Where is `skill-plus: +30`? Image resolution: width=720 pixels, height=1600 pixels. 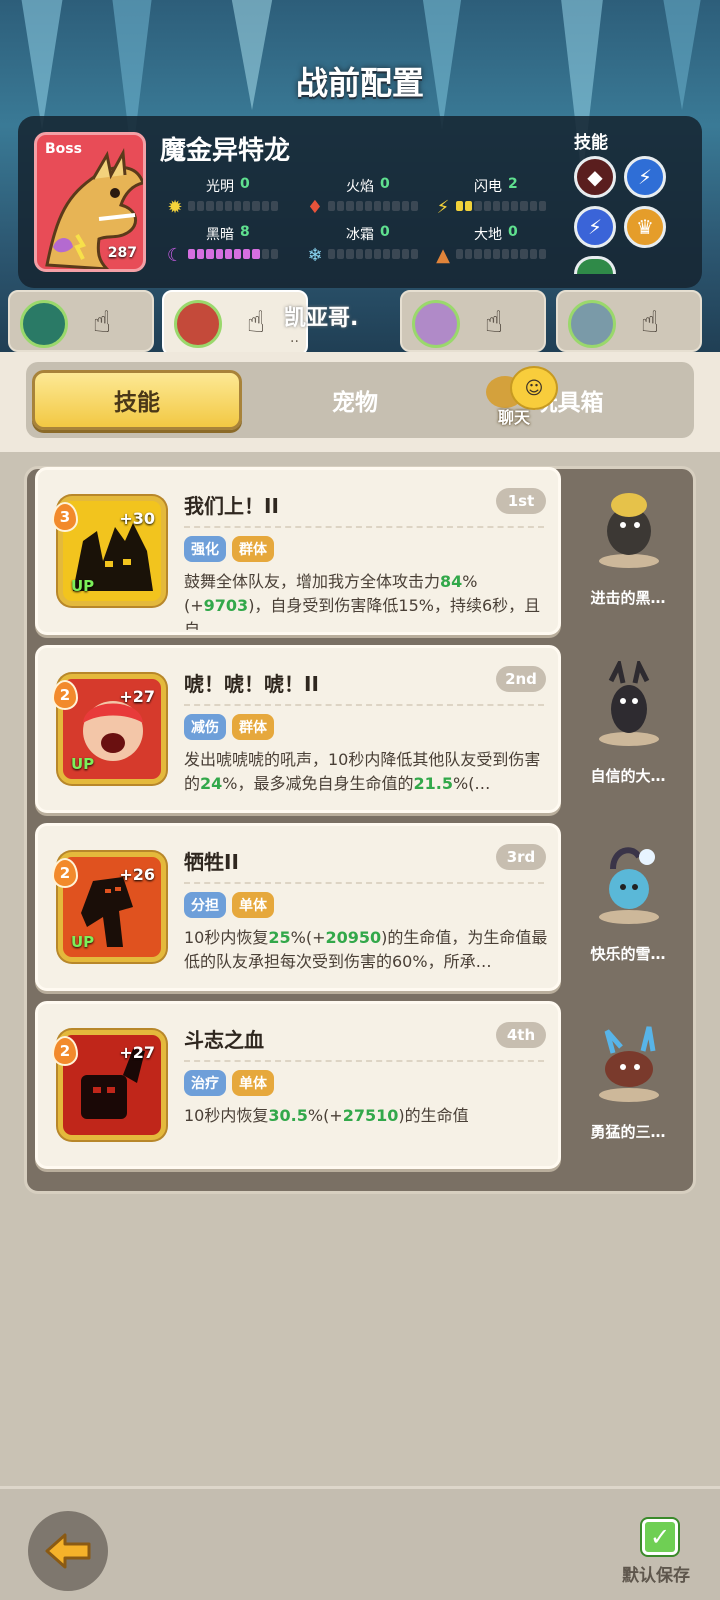 skill-plus: +30 is located at coordinates (137, 518).